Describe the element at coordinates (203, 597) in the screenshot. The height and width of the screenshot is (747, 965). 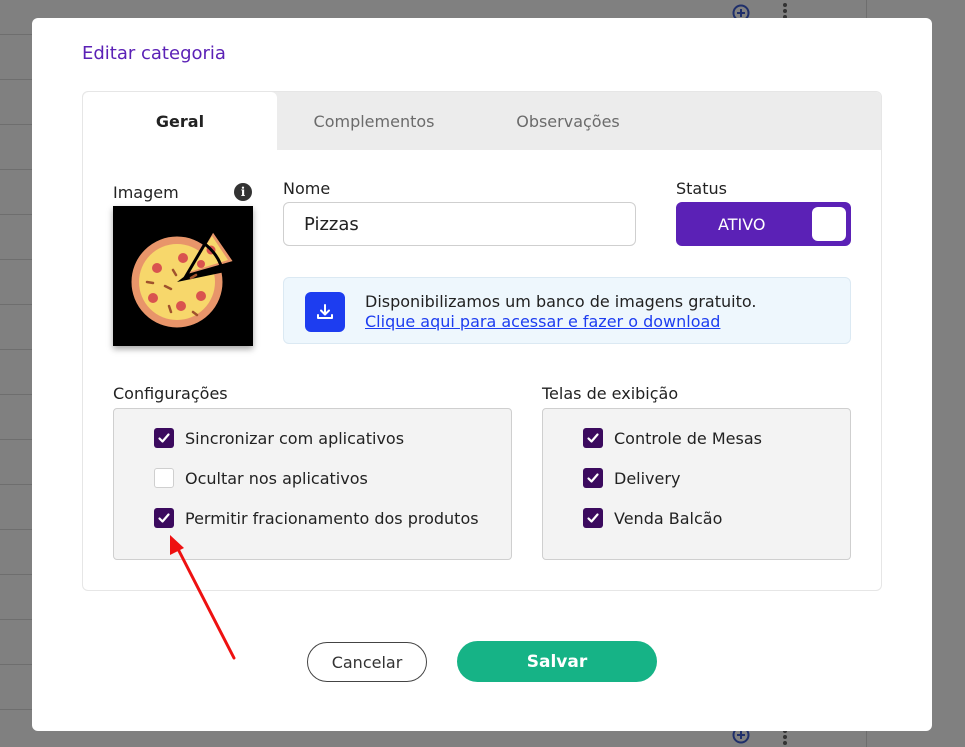
I see `annotation-arrow` at that location.